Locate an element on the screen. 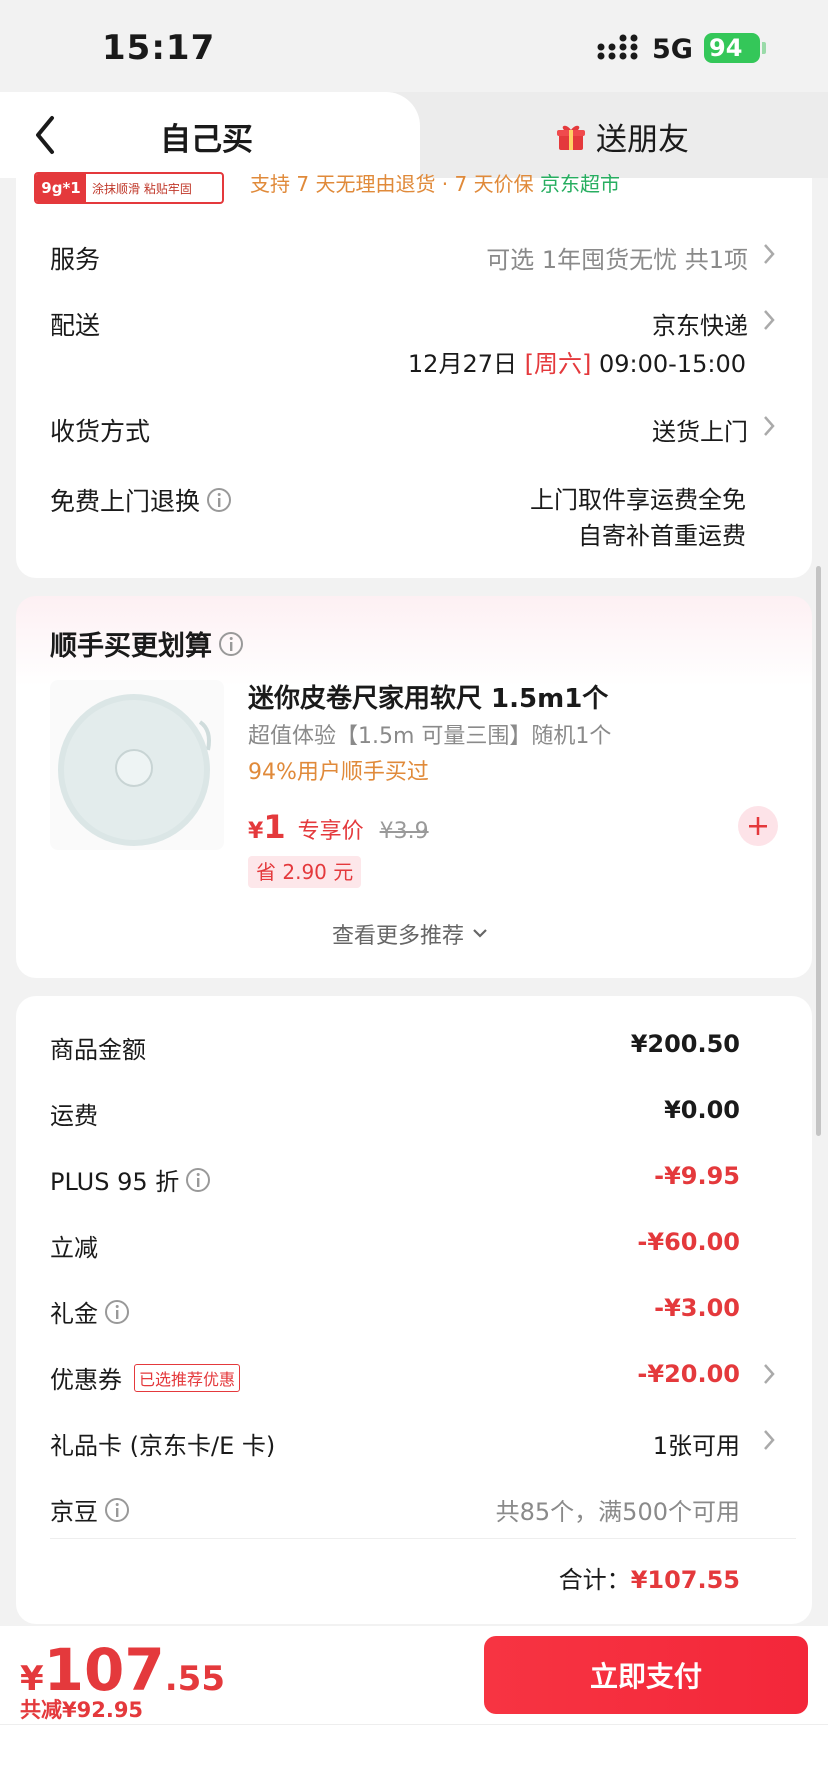 The width and height of the screenshot is (828, 1792). summary-label-text: 运费 is located at coordinates (74, 1116).